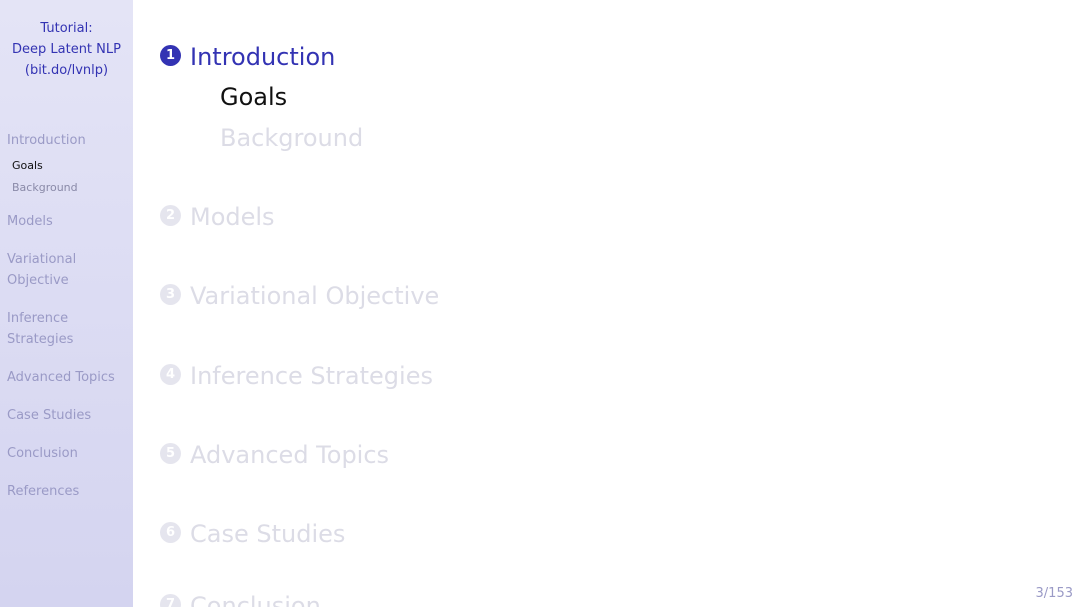 The image size is (1080, 607). What do you see at coordinates (232, 217) in the screenshot?
I see `section-label: Models` at bounding box center [232, 217].